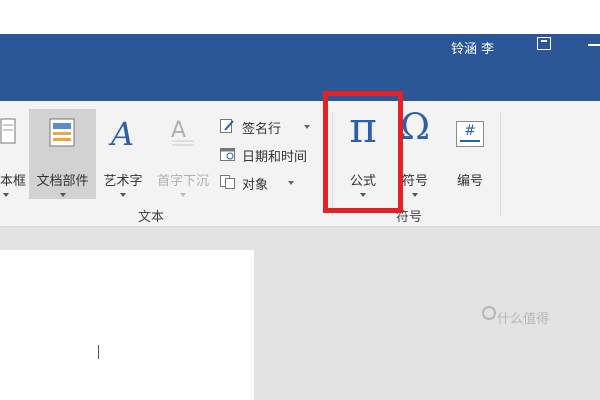 The height and width of the screenshot is (400, 600). I want to click on doc-parts-icon, so click(62, 132).